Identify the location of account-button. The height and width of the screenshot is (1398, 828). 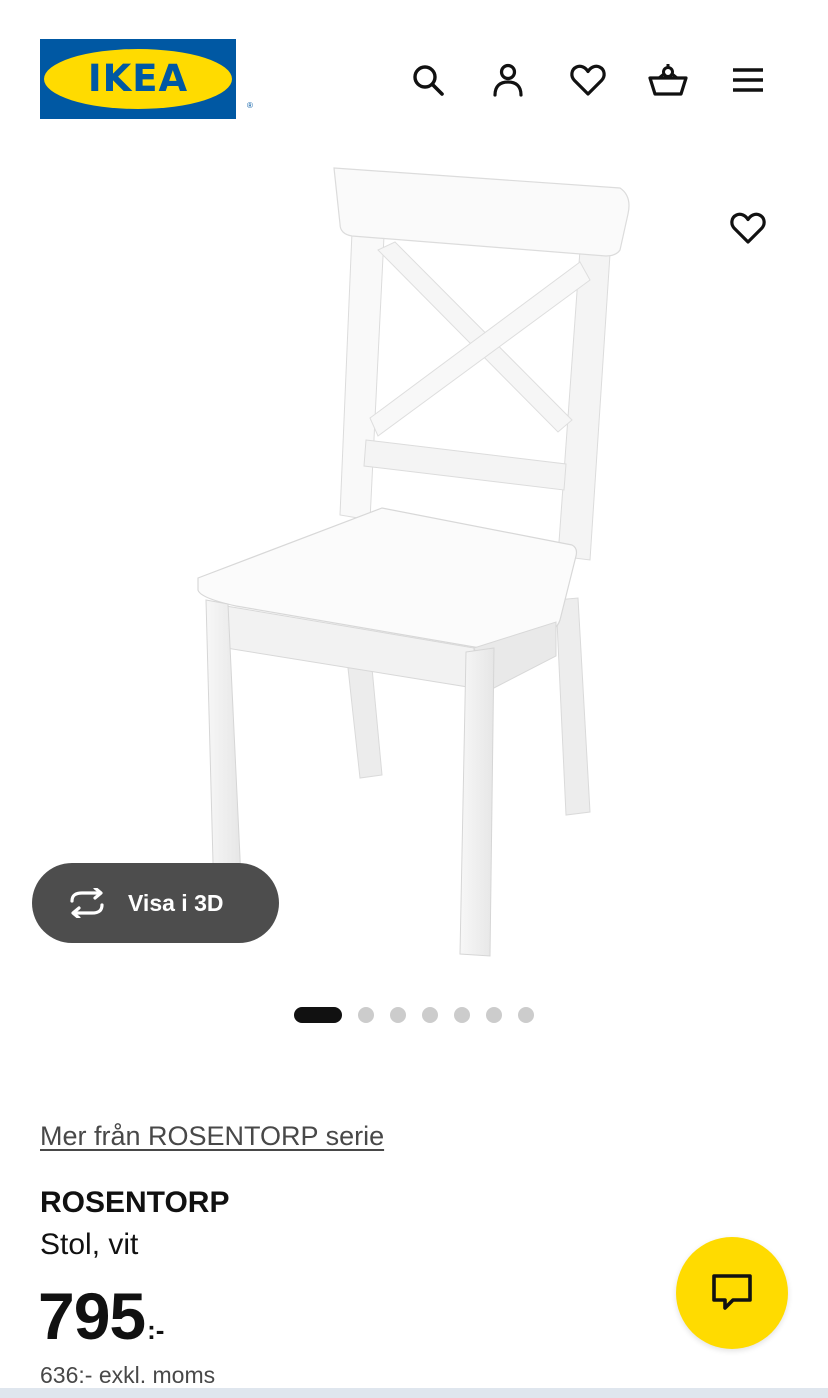
(508, 80).